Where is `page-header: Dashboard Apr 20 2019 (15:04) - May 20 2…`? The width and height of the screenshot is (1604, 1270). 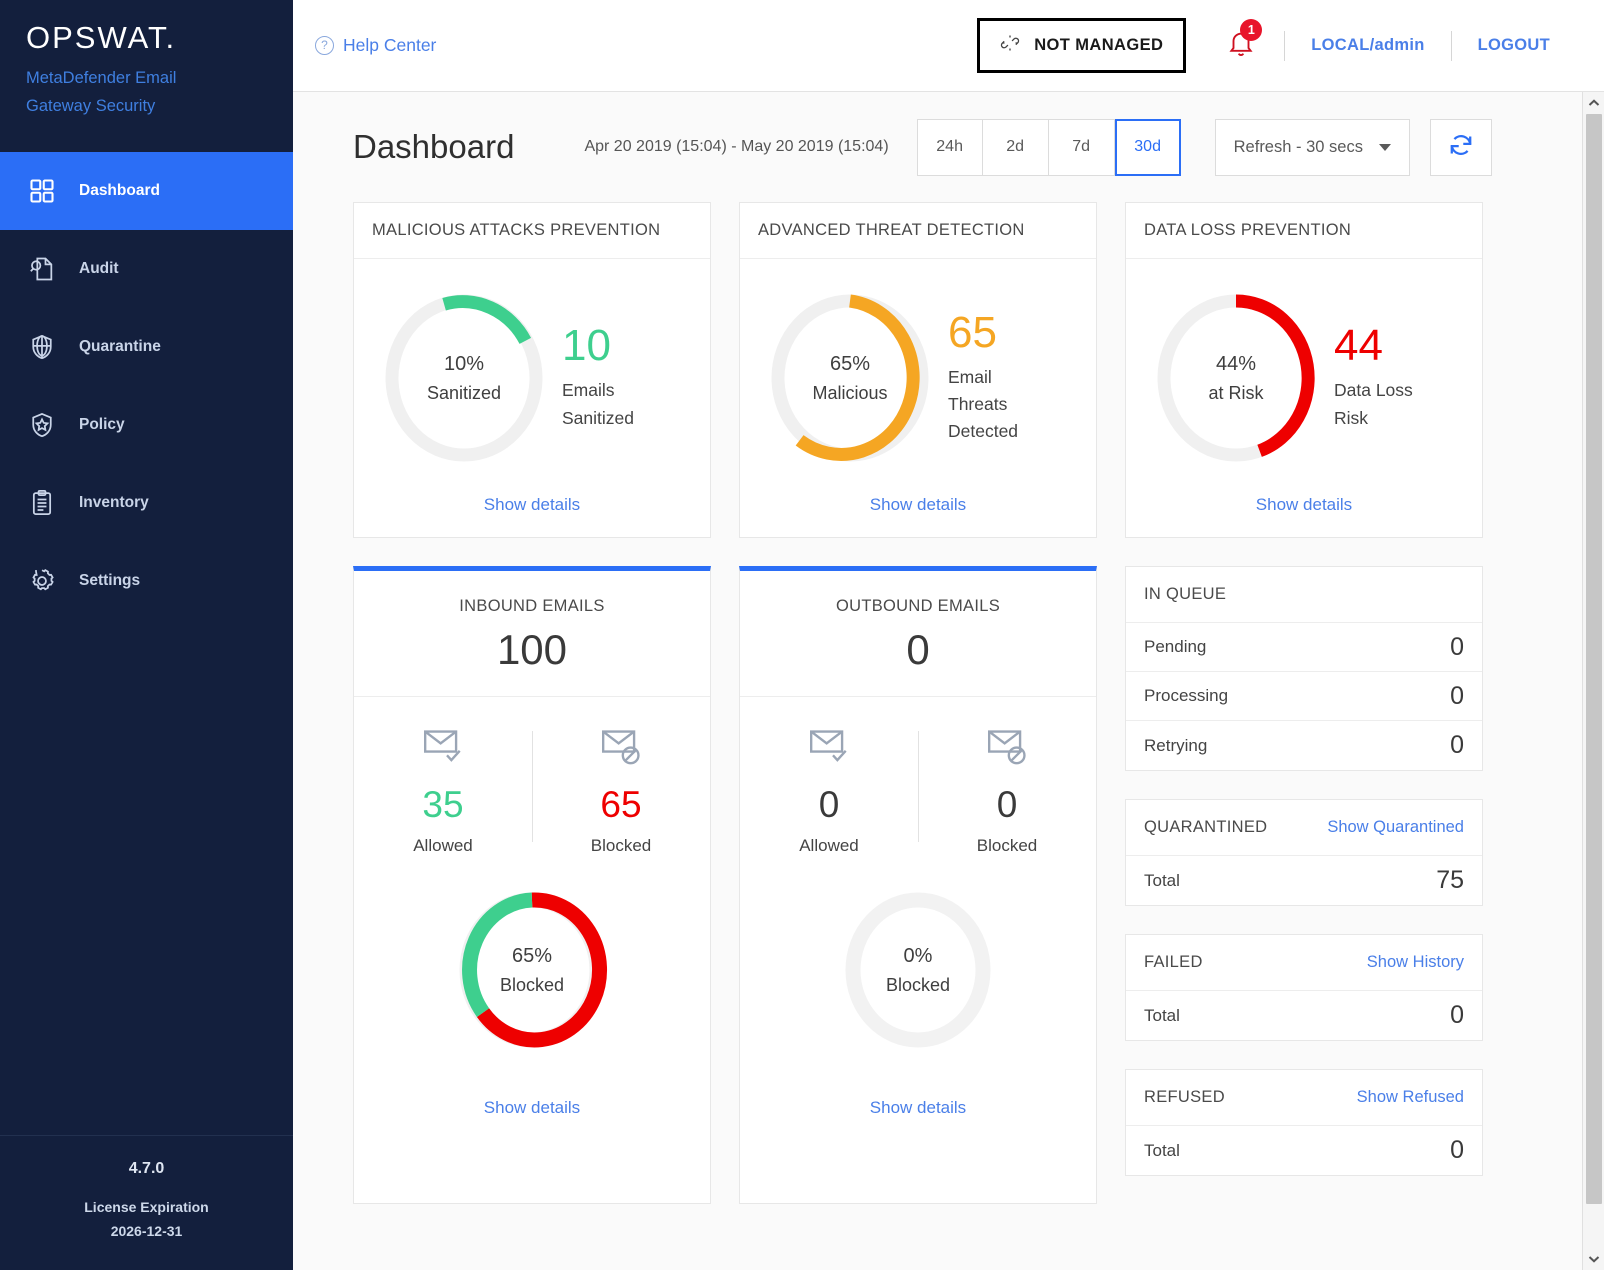 page-header: Dashboard Apr 20 2019 (15:04) - May 20 2… is located at coordinates (948, 147).